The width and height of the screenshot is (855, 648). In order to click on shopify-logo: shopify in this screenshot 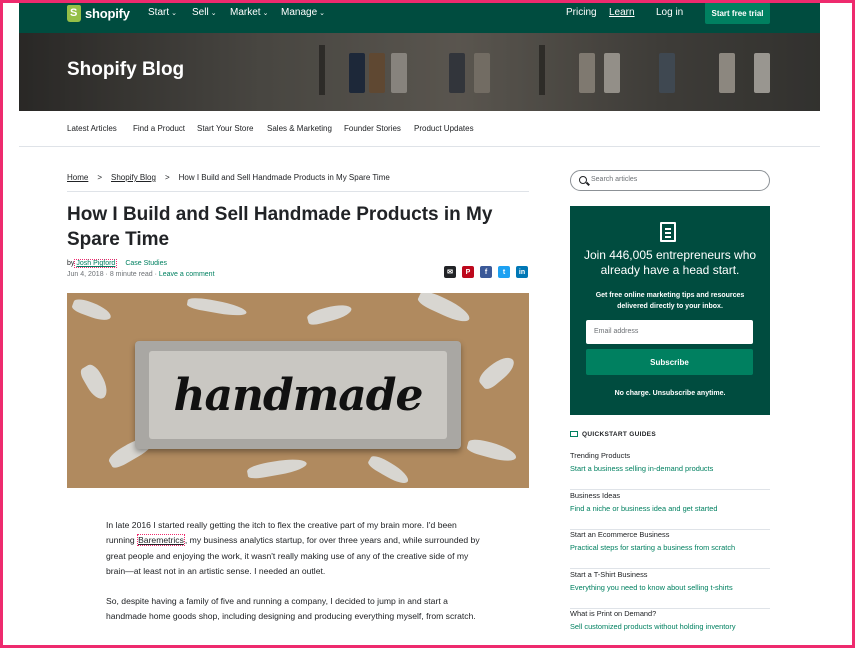, I will do `click(98, 13)`.